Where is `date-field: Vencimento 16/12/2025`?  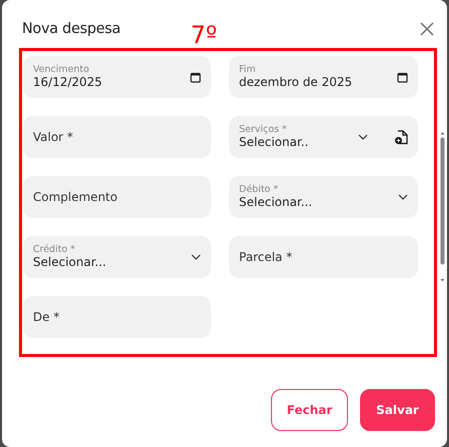
date-field: Vencimento 16/12/2025 is located at coordinates (117, 77).